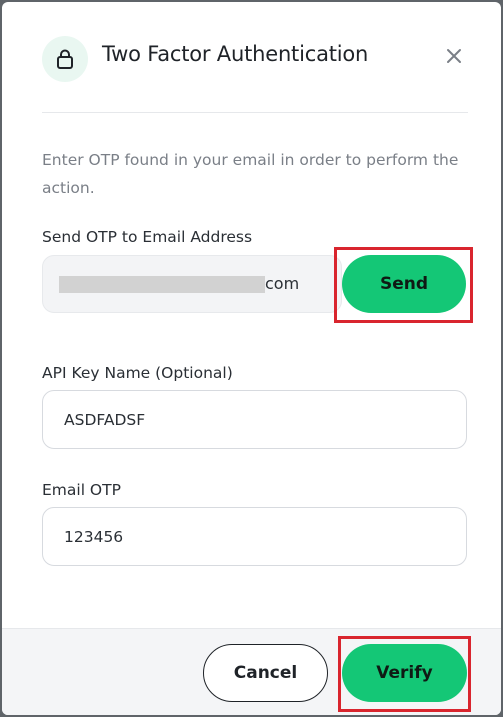 The width and height of the screenshot is (503, 717). Describe the element at coordinates (282, 283) in the screenshot. I see `email-suffix: com` at that location.